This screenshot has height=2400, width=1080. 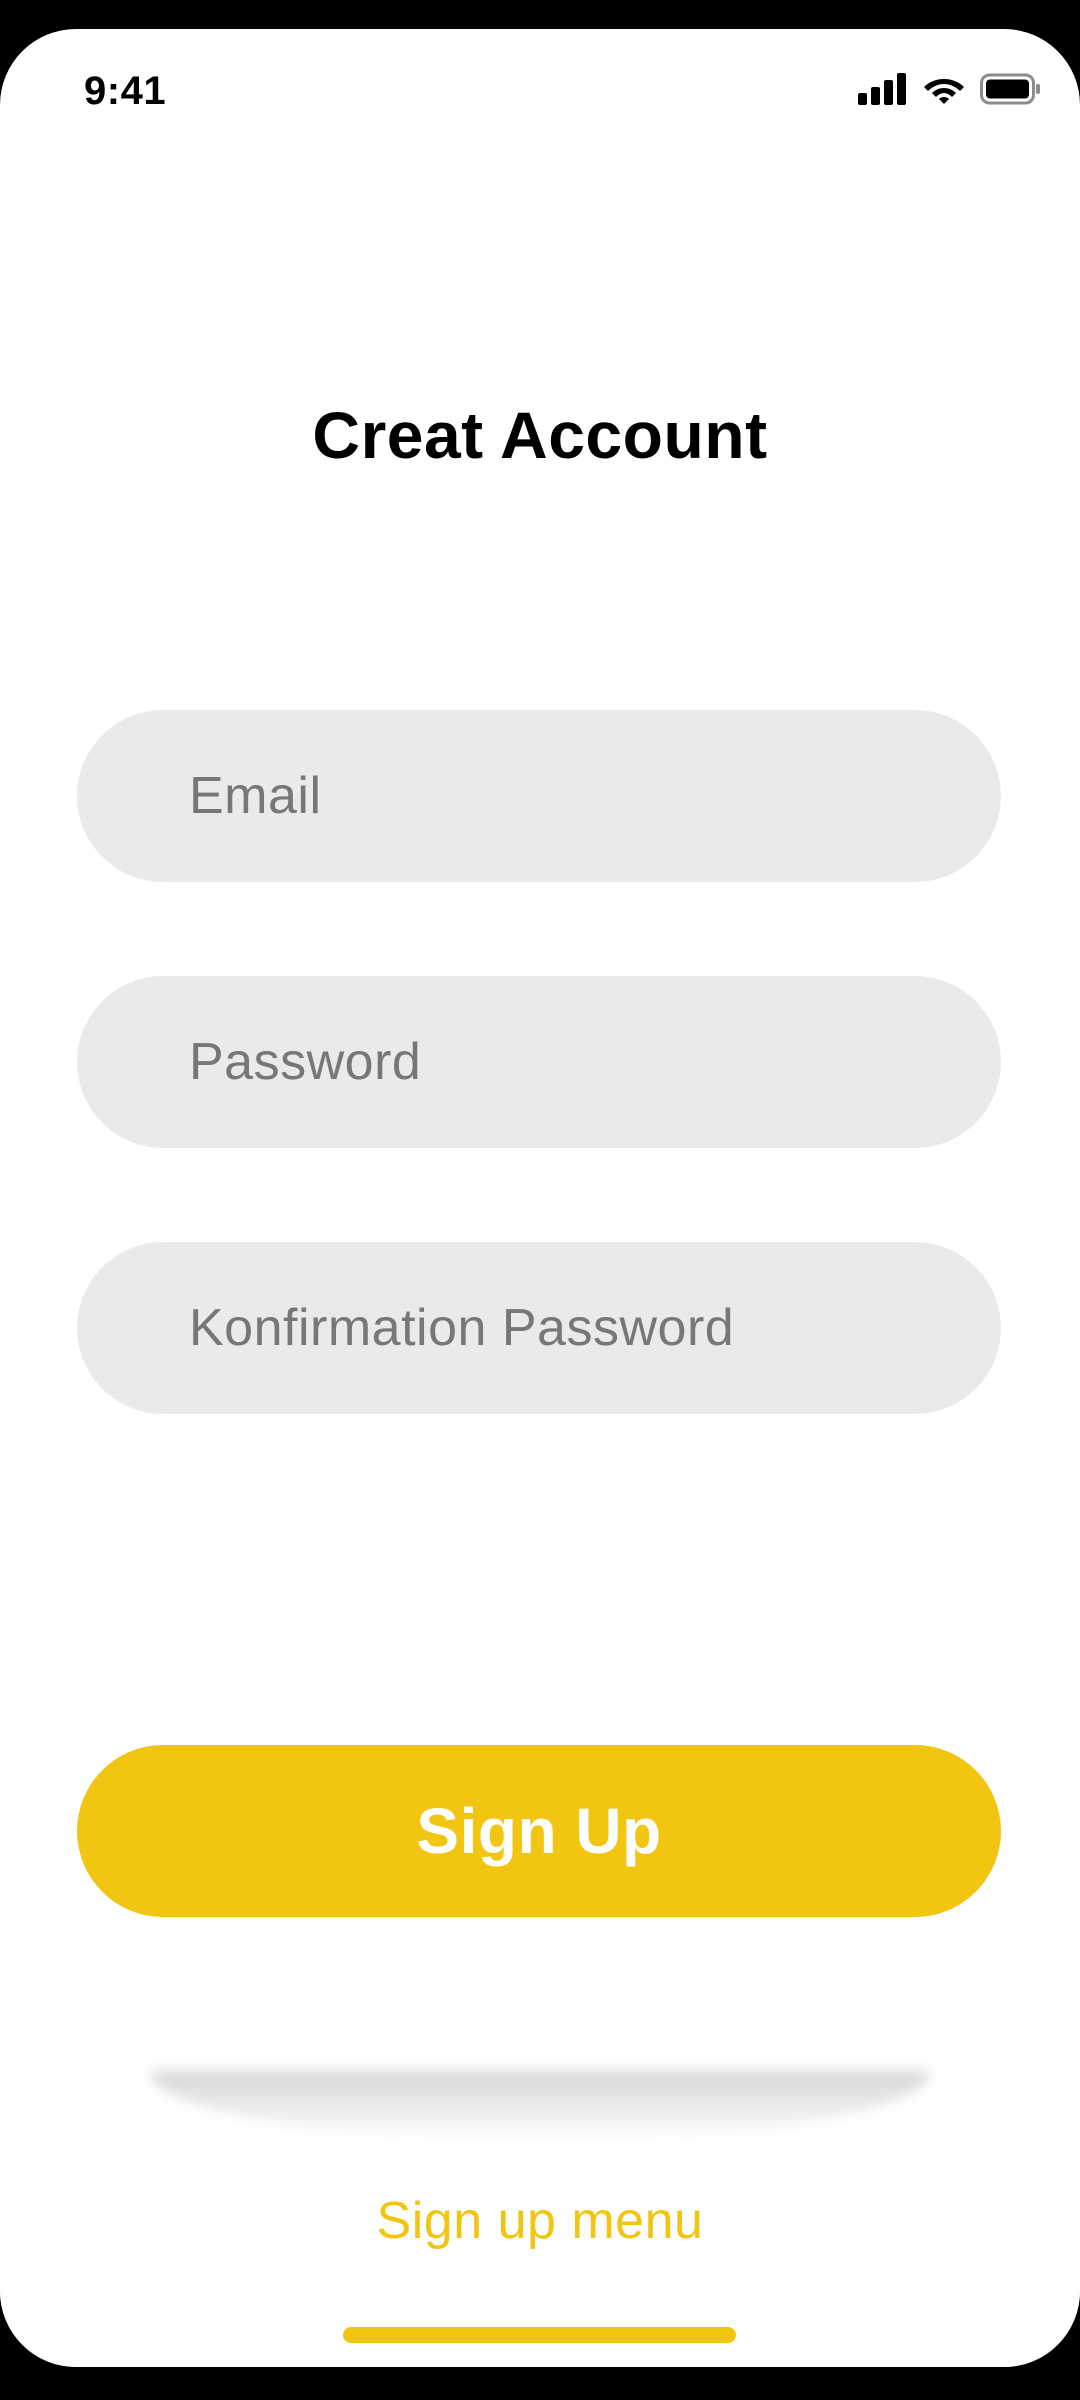 What do you see at coordinates (125, 91) in the screenshot?
I see `status-time: 9:41` at bounding box center [125, 91].